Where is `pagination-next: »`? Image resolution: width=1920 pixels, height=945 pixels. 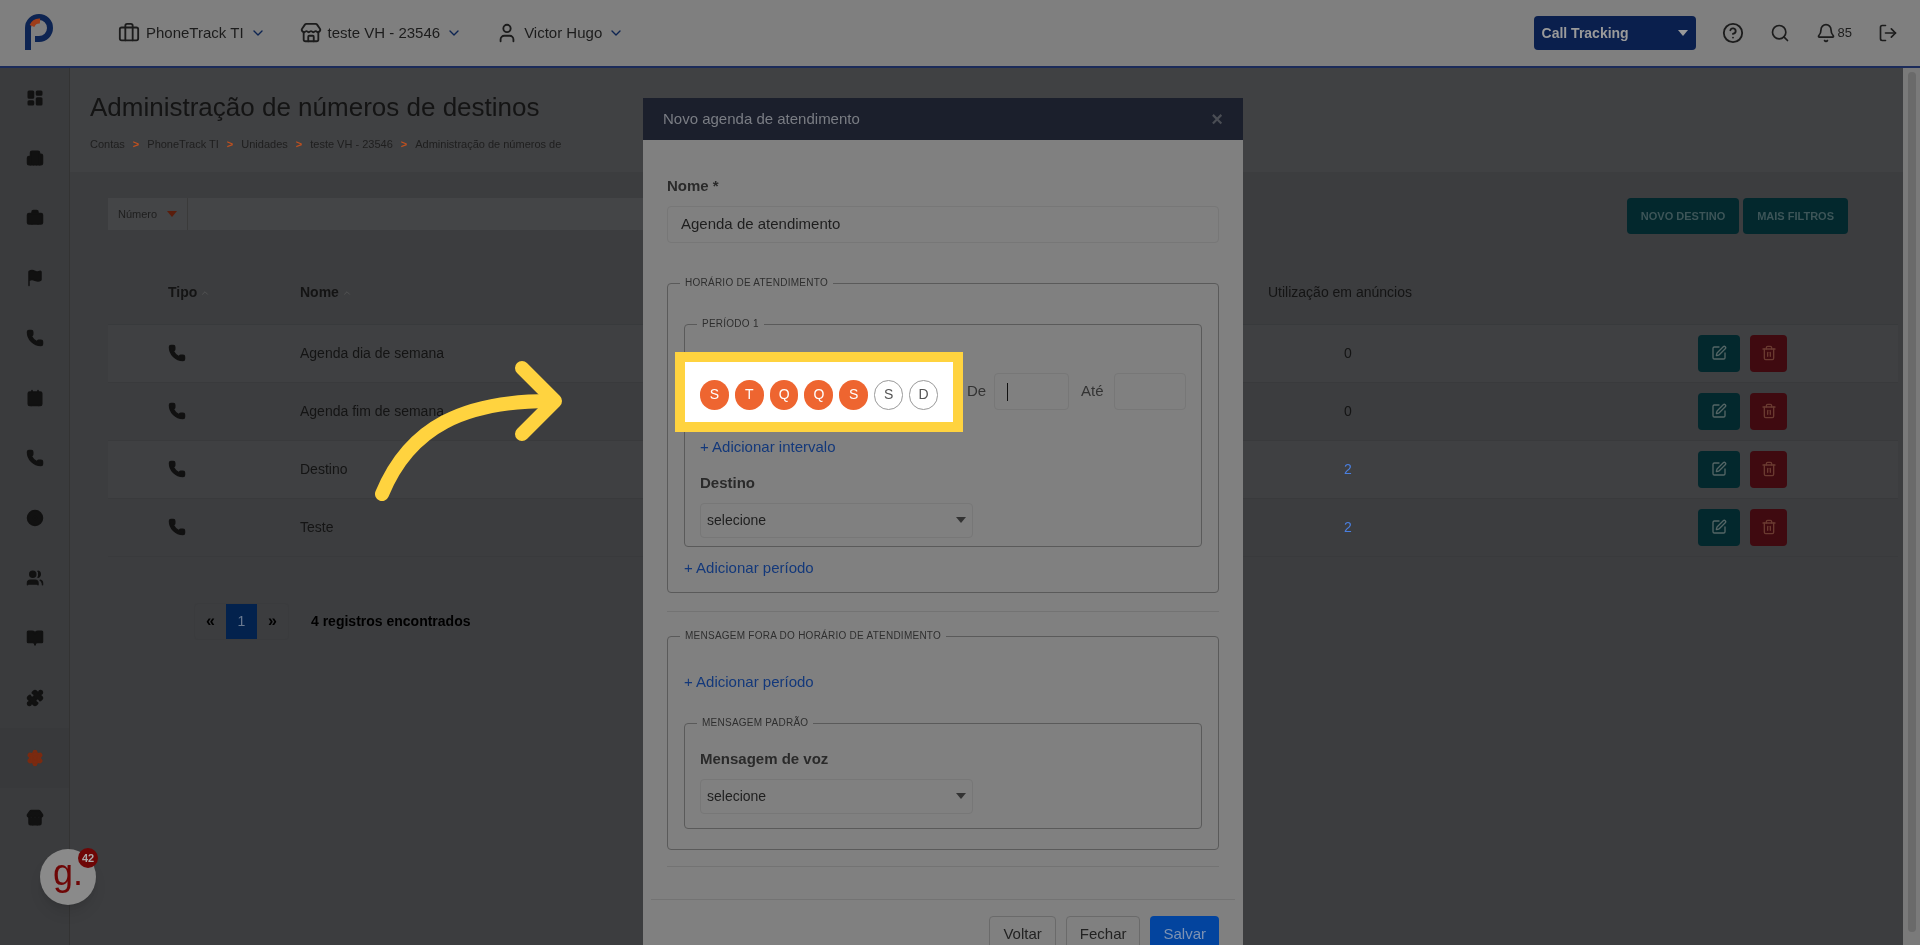
pagination-next: » is located at coordinates (272, 621).